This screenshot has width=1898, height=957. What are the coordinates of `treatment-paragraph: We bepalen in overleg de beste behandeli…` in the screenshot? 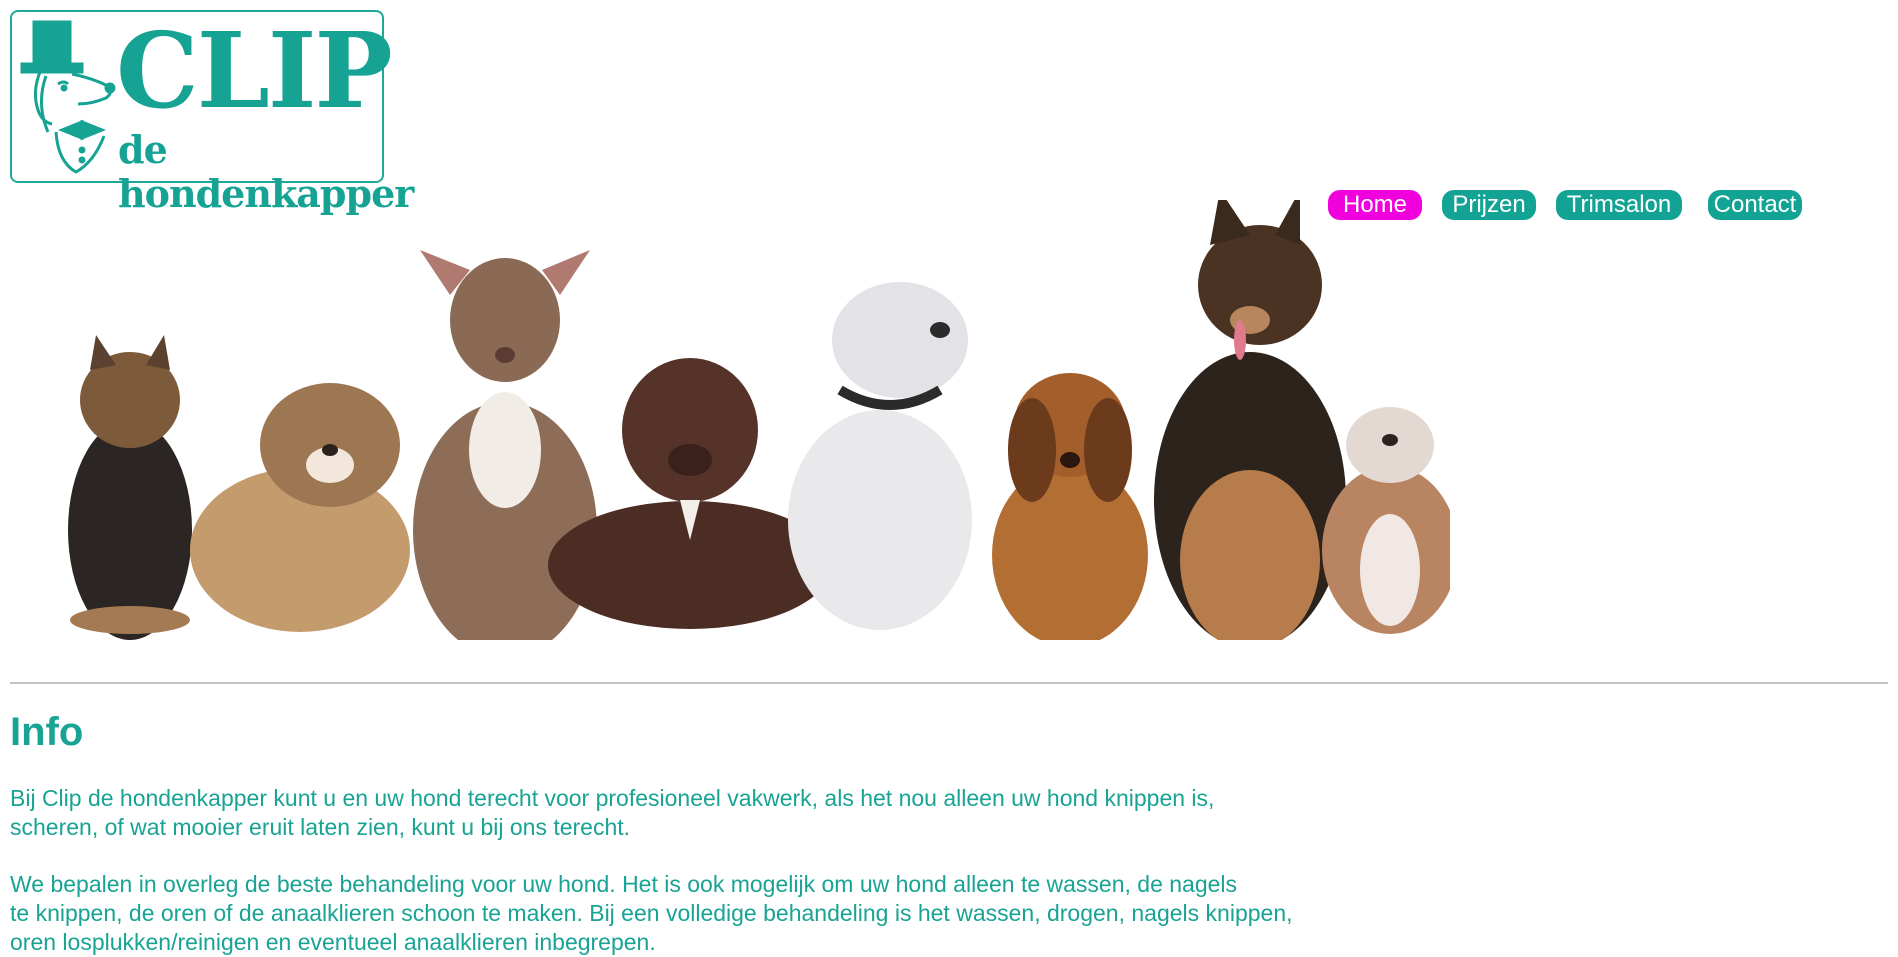 It's located at (651, 913).